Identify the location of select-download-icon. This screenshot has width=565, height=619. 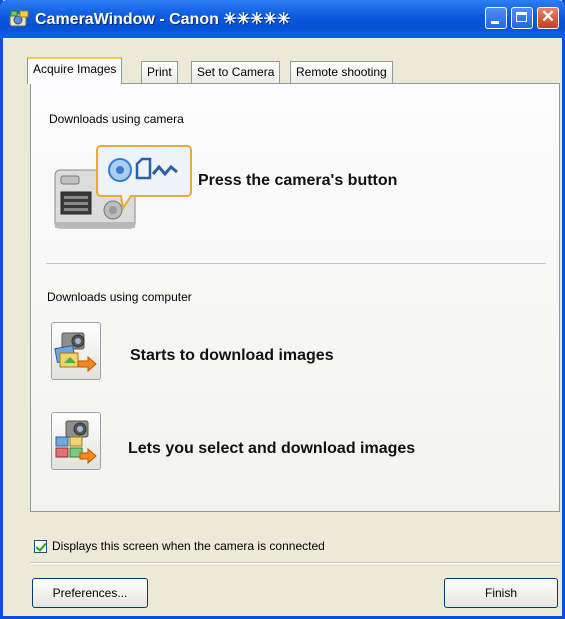
(76, 442).